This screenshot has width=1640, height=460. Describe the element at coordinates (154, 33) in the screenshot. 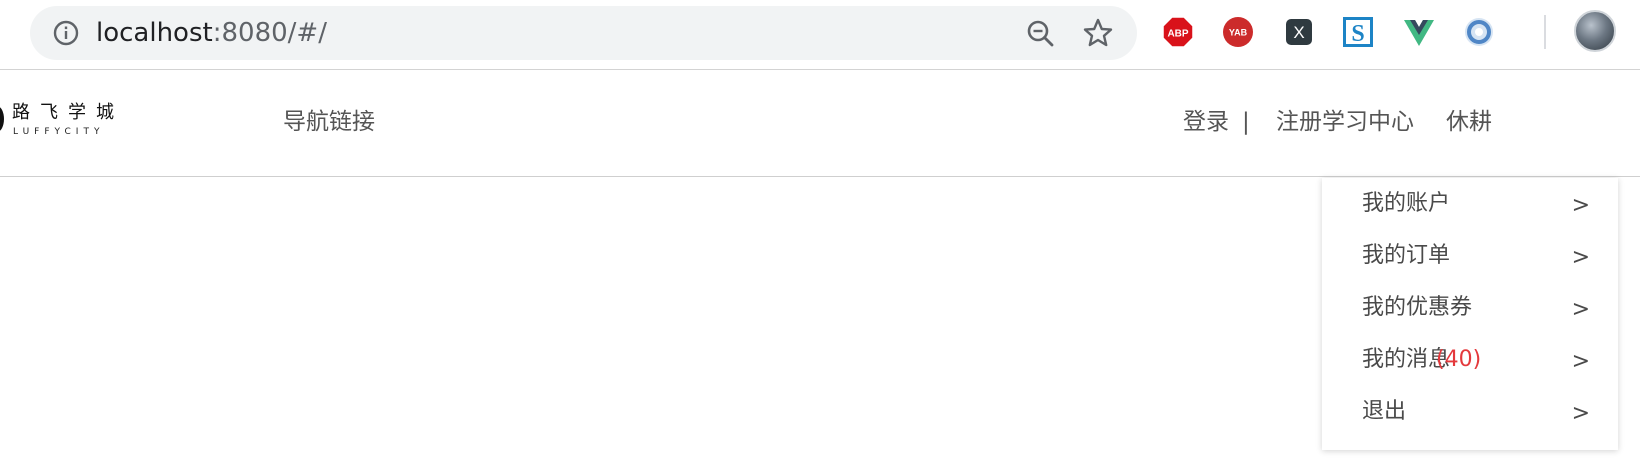

I see `url-host: localhost` at that location.